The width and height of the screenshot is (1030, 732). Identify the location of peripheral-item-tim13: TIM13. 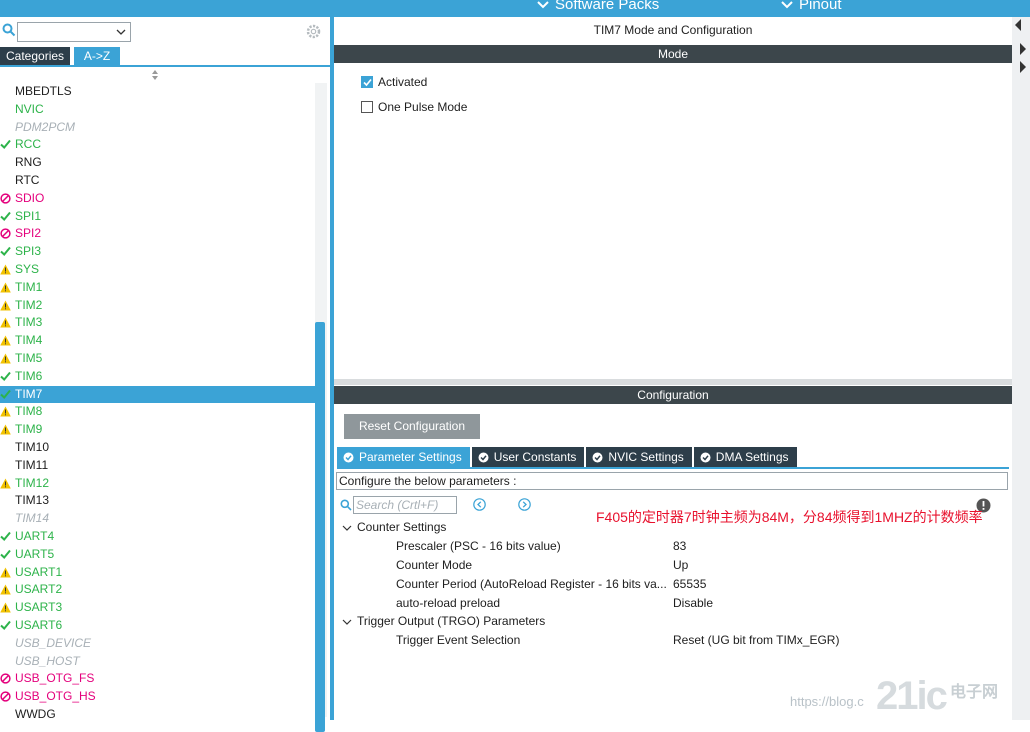
(157, 501).